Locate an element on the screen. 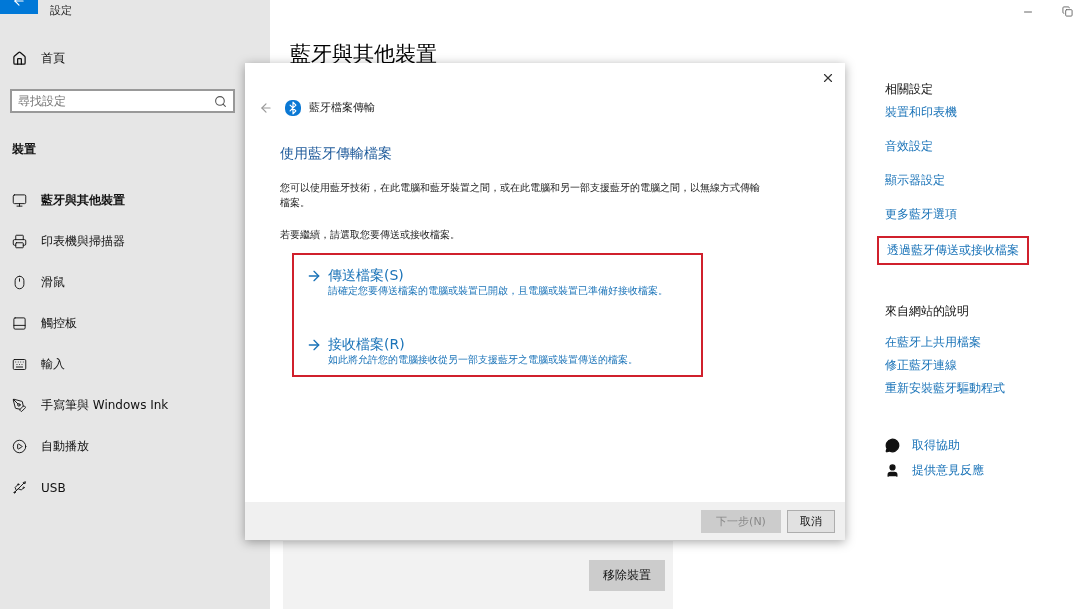 The image size is (1081, 609). help-link: 重新安裝藍牙驅動程式 is located at coordinates (945, 388).